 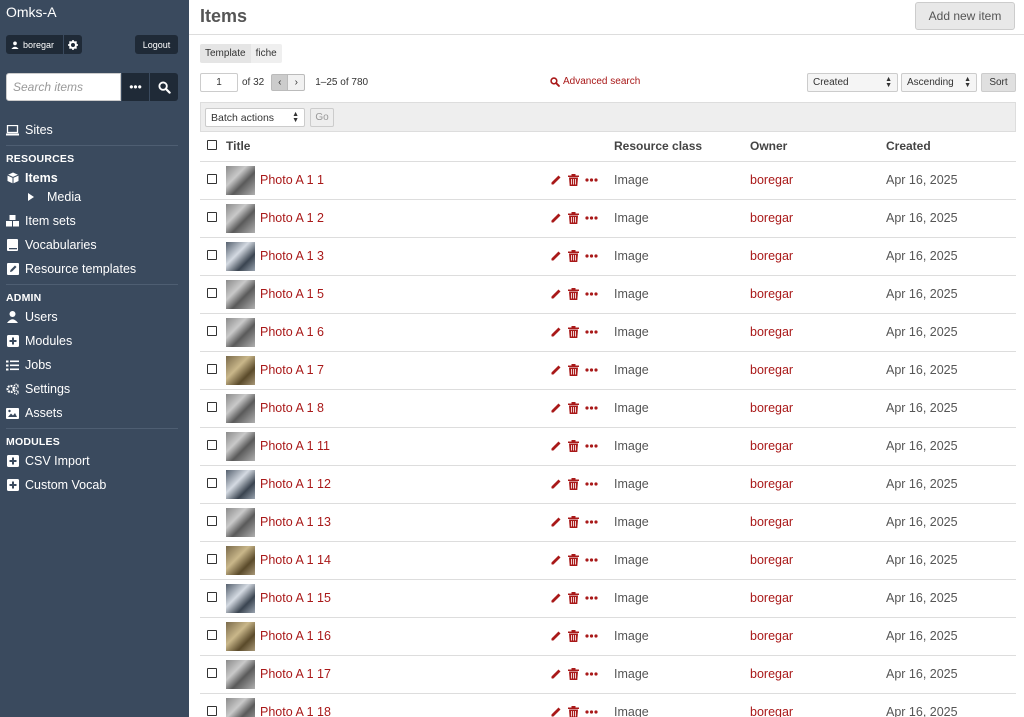 I want to click on item-title-link: Photo A 1 6, so click(x=292, y=332).